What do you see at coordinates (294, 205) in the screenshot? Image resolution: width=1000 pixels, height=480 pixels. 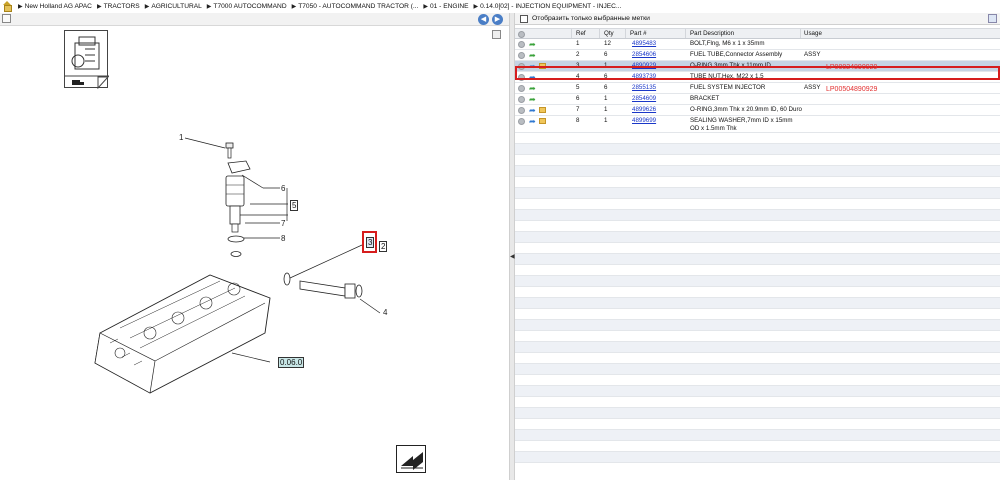 I see `diagram-label-5: 5` at bounding box center [294, 205].